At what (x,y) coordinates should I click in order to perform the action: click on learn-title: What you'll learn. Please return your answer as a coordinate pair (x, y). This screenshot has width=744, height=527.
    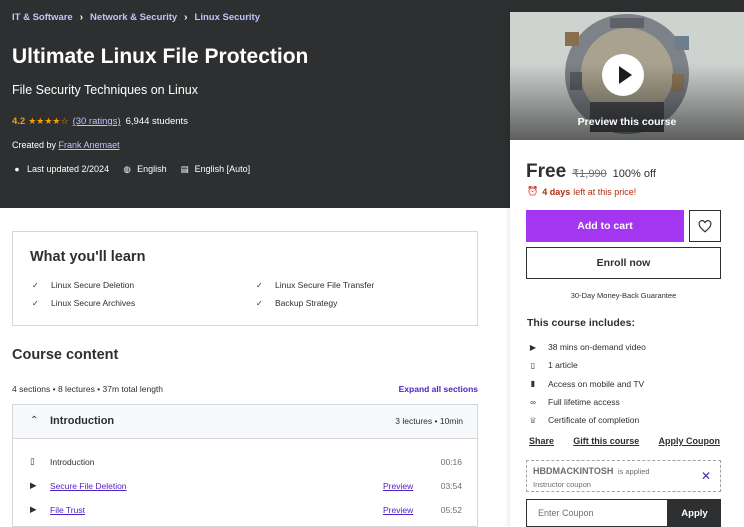
    Looking at the image, I should click on (88, 257).